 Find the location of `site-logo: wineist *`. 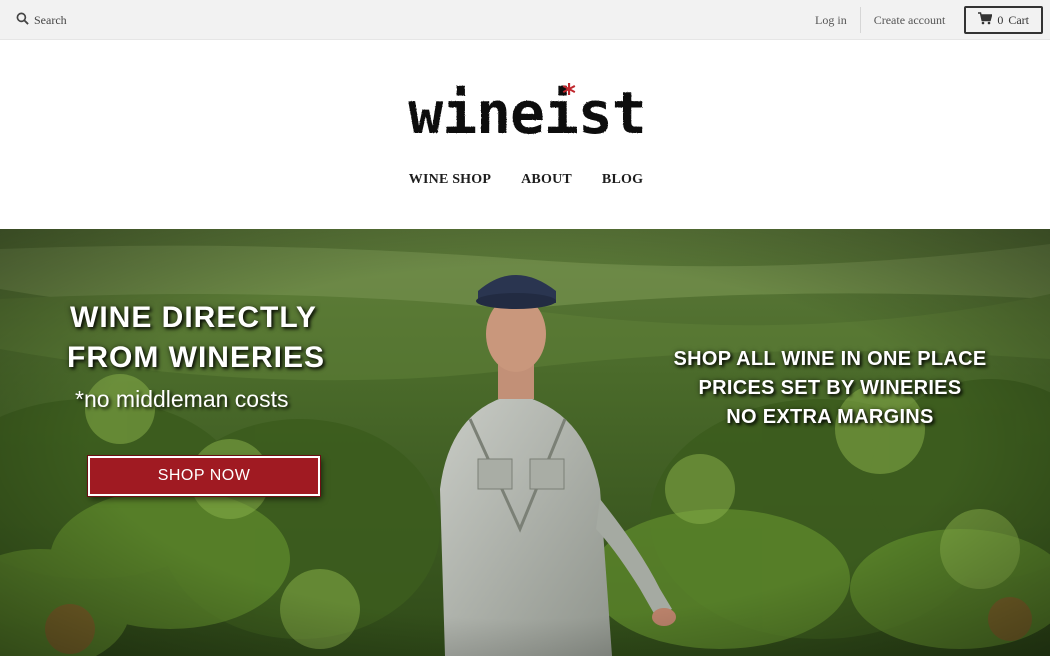

site-logo: wineist * is located at coordinates (527, 112).